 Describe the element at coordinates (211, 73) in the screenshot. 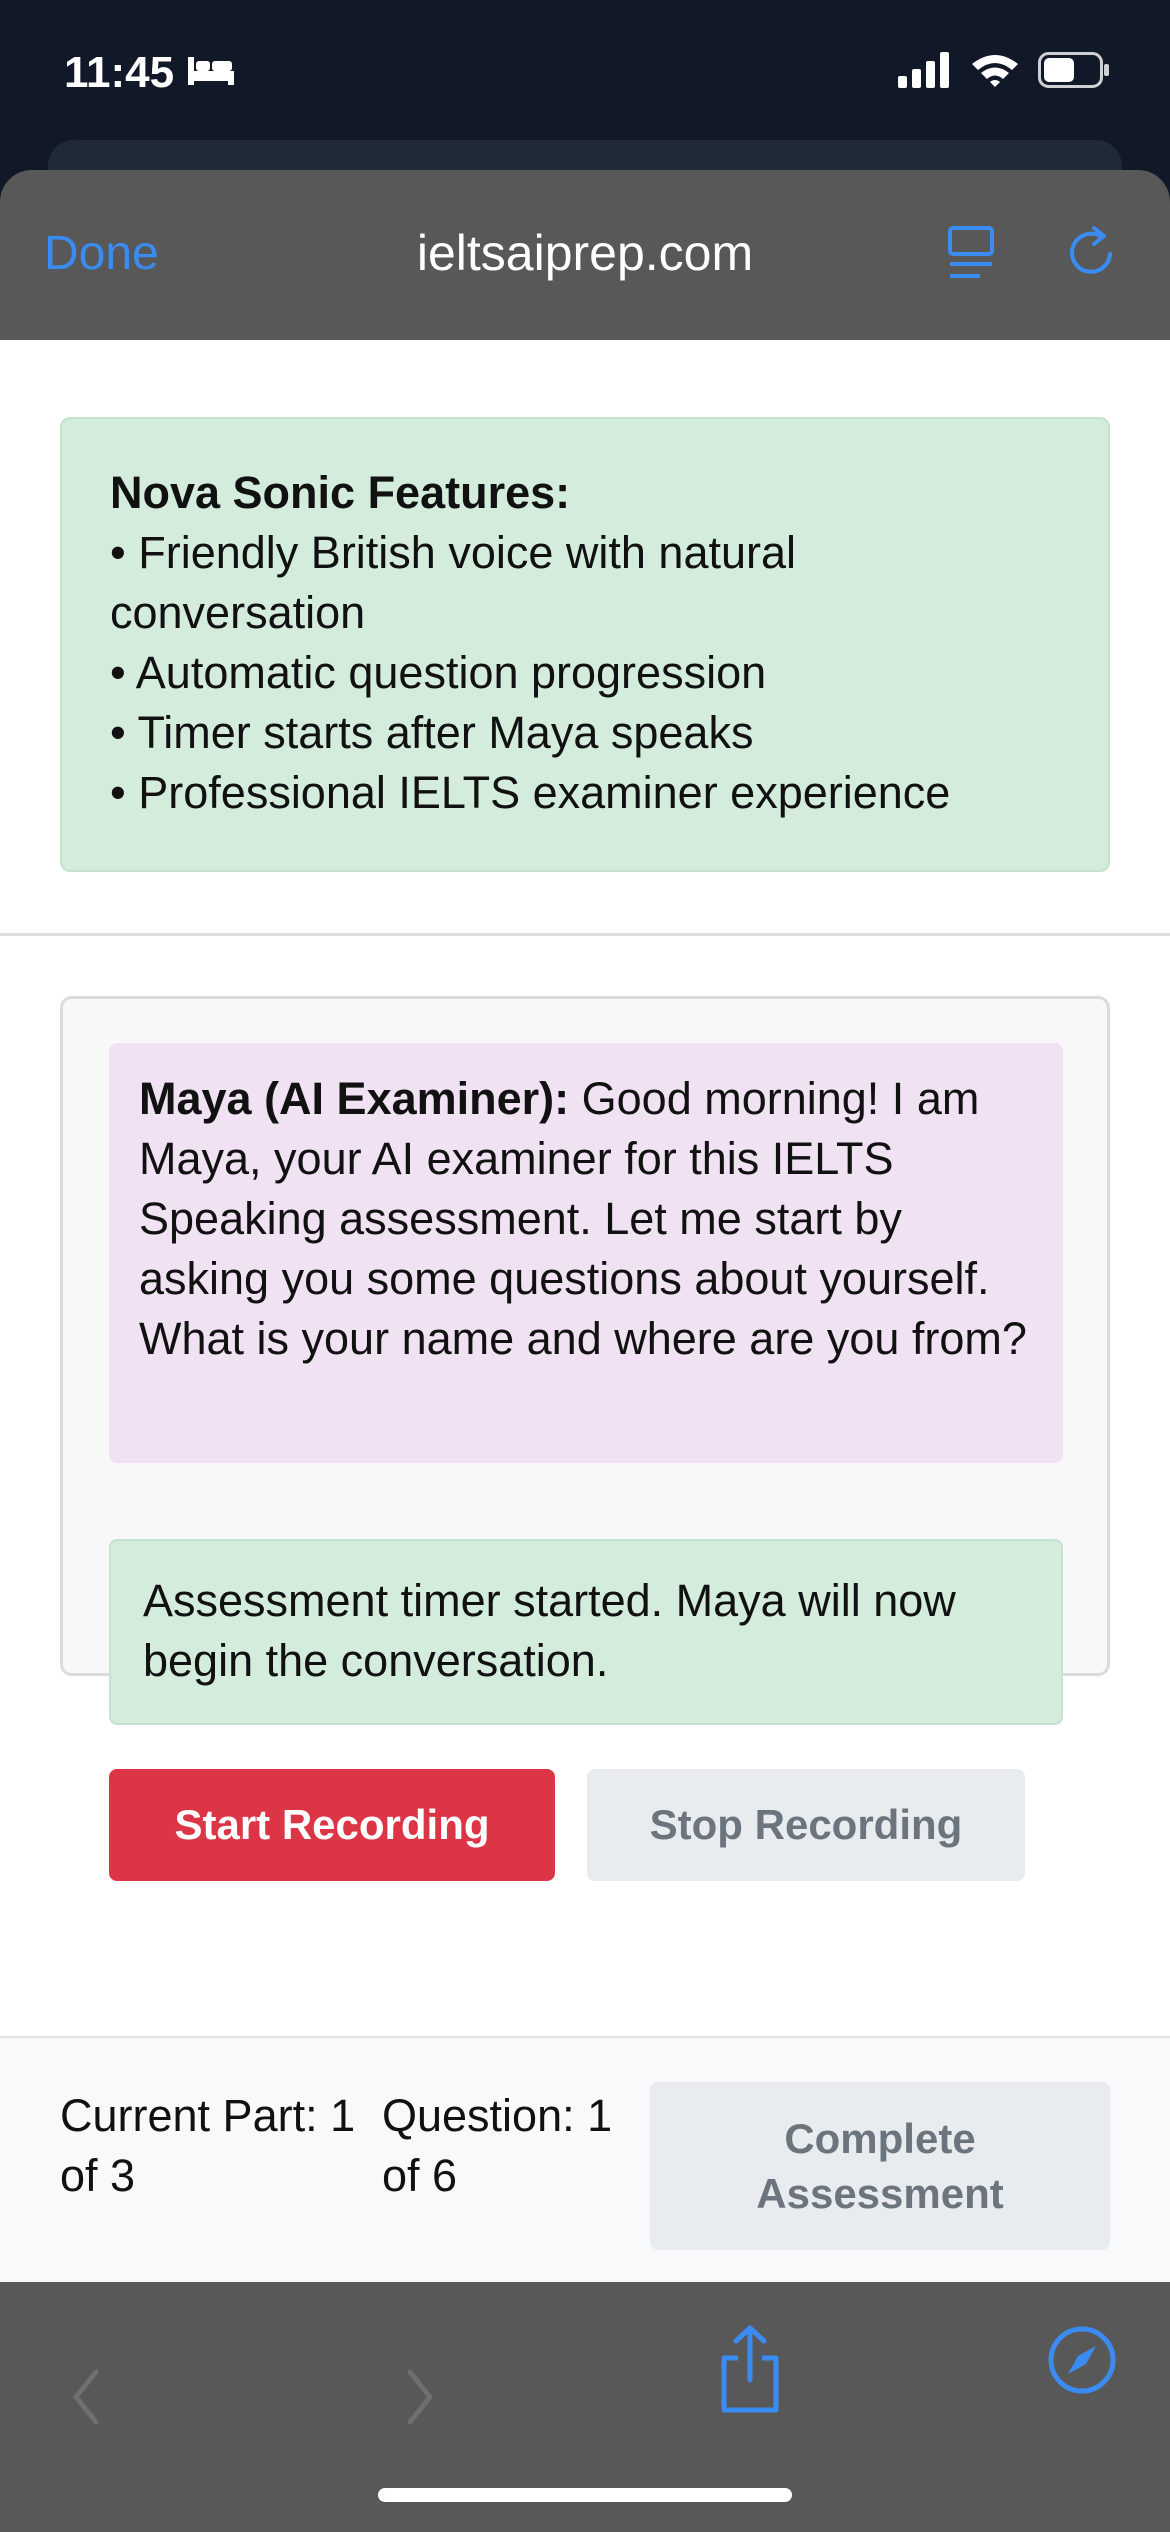

I see `bed-icon` at that location.